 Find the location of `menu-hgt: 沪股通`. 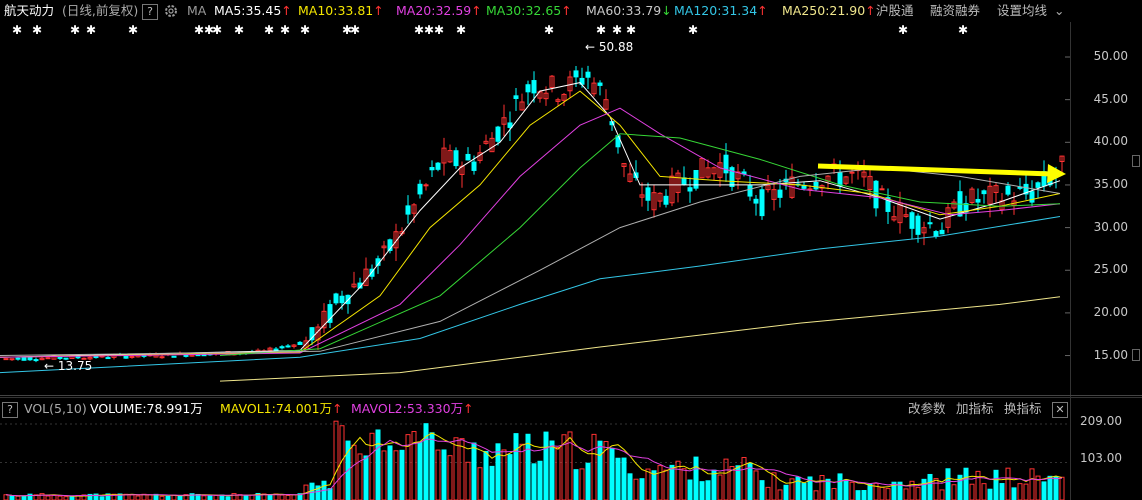

menu-hgt: 沪股通 is located at coordinates (895, 11).